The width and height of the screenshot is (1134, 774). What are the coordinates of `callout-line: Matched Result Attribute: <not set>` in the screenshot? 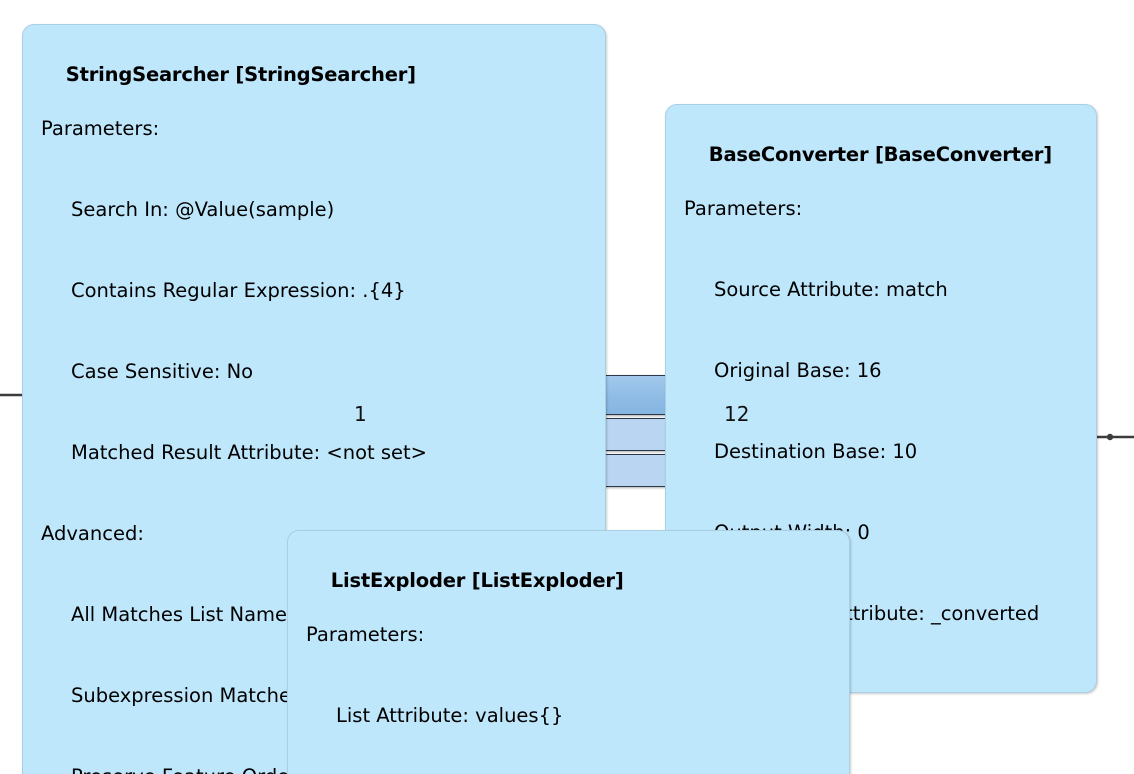 It's located at (249, 452).